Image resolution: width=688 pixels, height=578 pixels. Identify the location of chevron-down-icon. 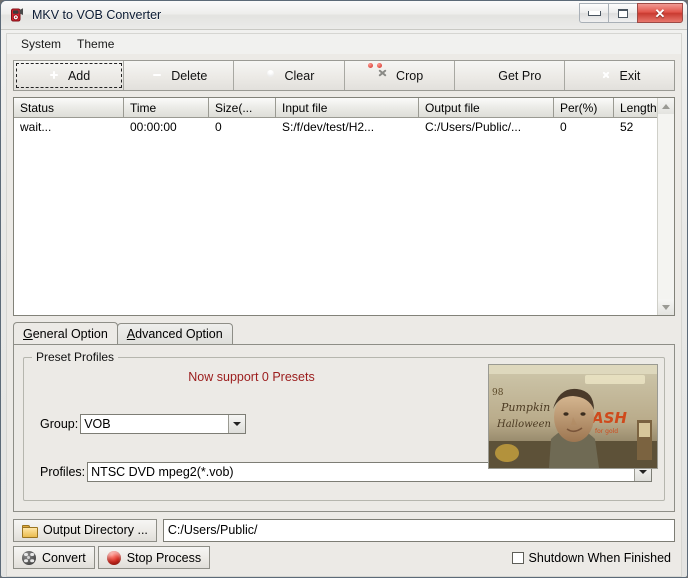
(237, 424).